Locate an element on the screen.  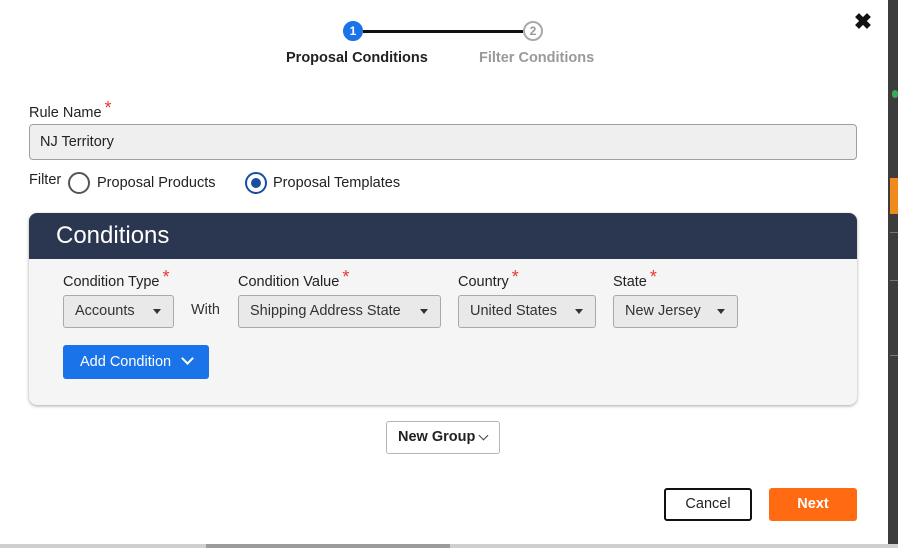
step-2-indicator: 2 is located at coordinates (533, 31).